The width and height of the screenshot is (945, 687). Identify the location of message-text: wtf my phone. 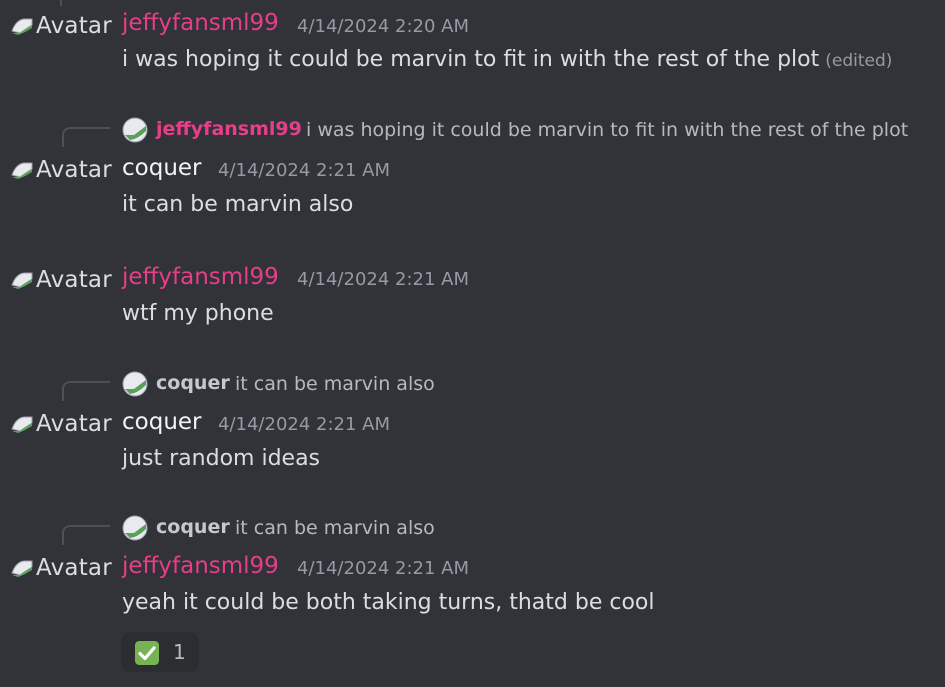
(198, 313).